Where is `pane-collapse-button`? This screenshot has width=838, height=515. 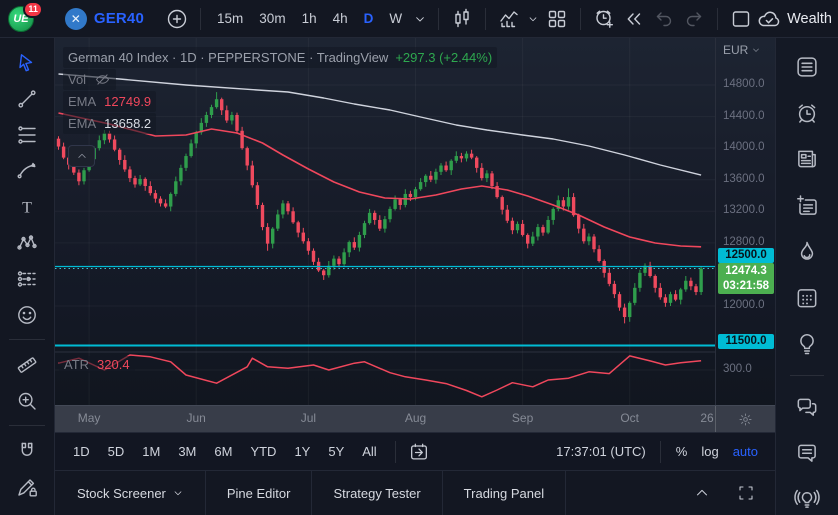 pane-collapse-button is located at coordinates (81, 156).